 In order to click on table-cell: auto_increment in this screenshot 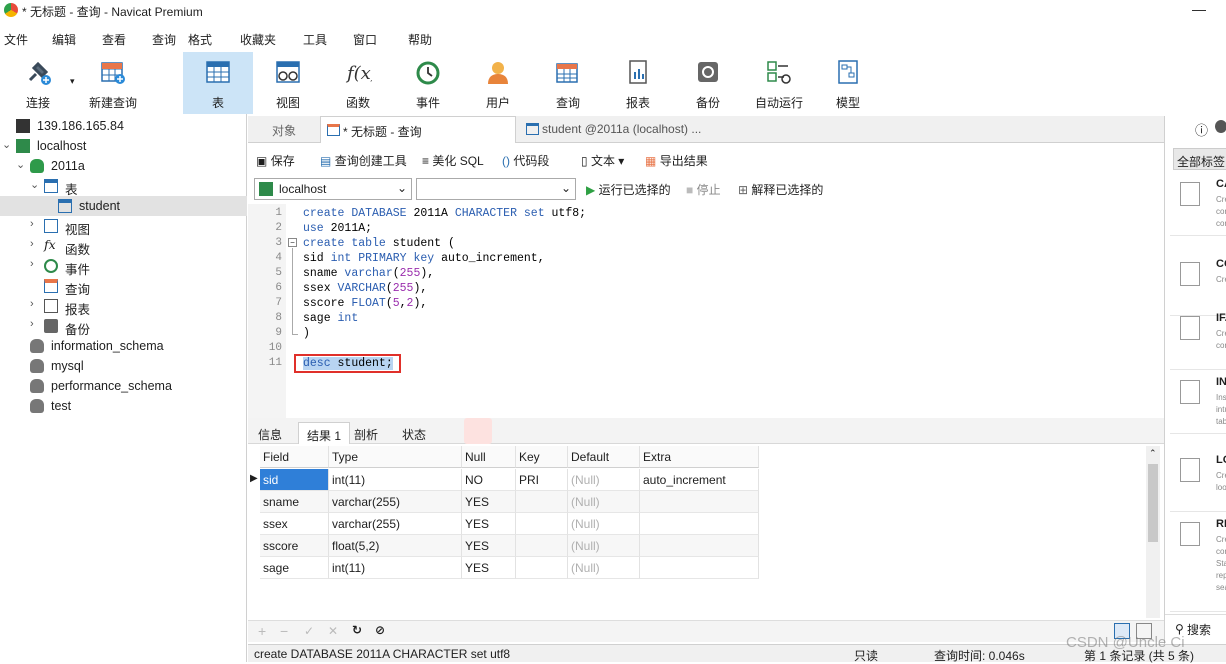, I will do `click(699, 480)`.